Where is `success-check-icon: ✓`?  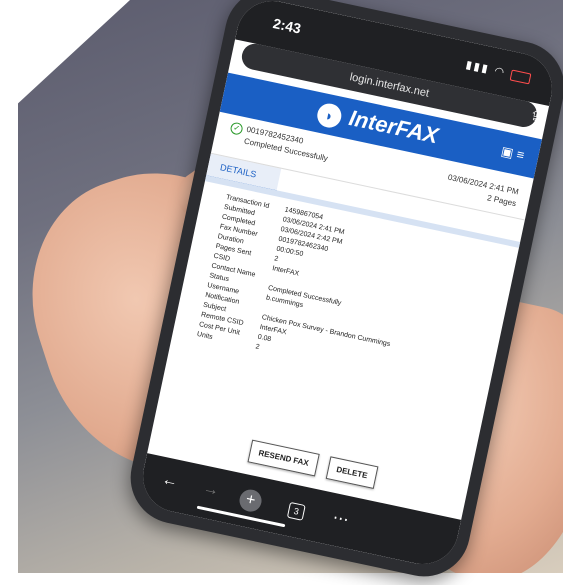
success-check-icon: ✓ is located at coordinates (236, 128).